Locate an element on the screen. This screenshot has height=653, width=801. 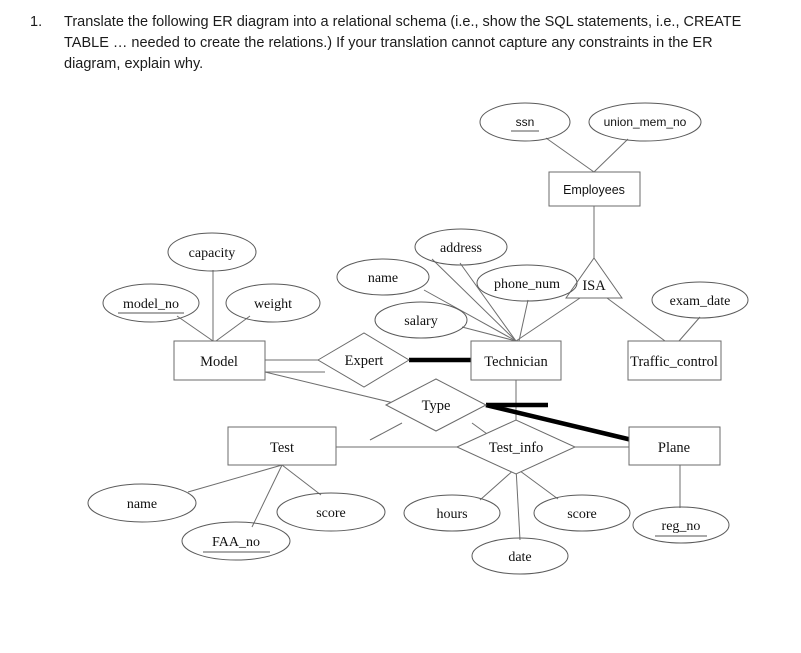
attribute-reg-no: reg_no is located at coordinates (681, 525).